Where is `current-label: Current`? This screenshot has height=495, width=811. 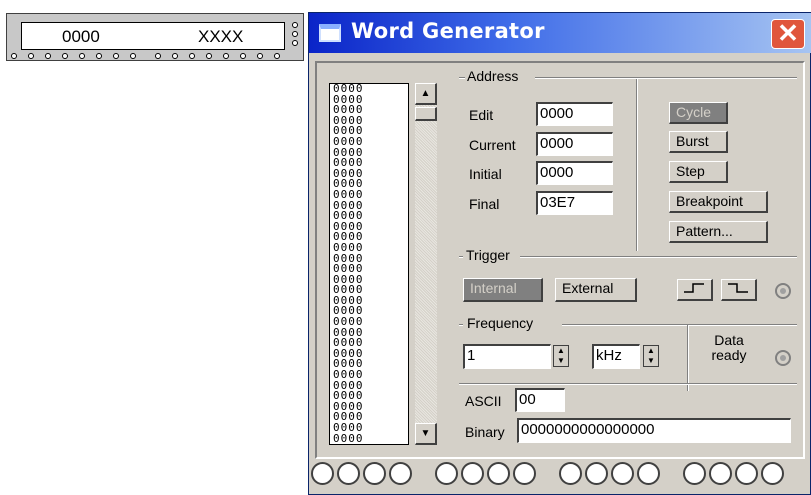
current-label: Current is located at coordinates (492, 145).